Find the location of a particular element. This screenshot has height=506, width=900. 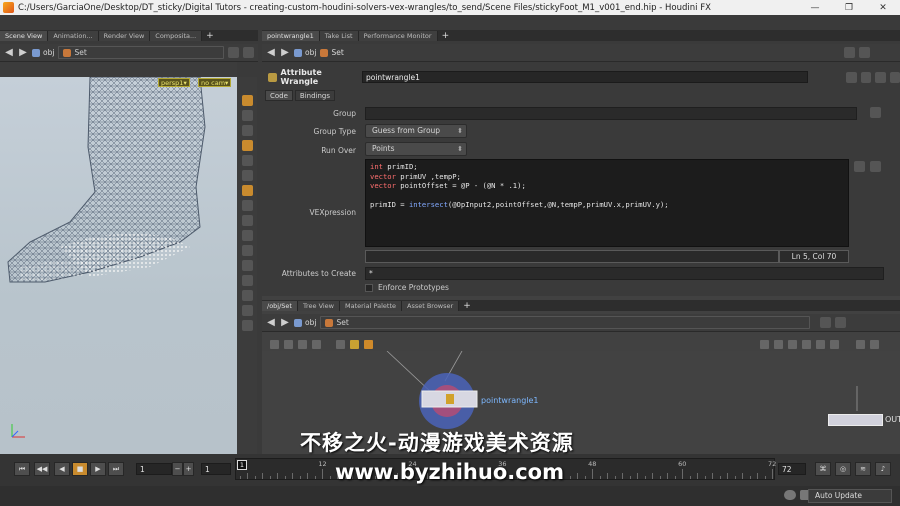

list-view-icon is located at coordinates (288, 344).